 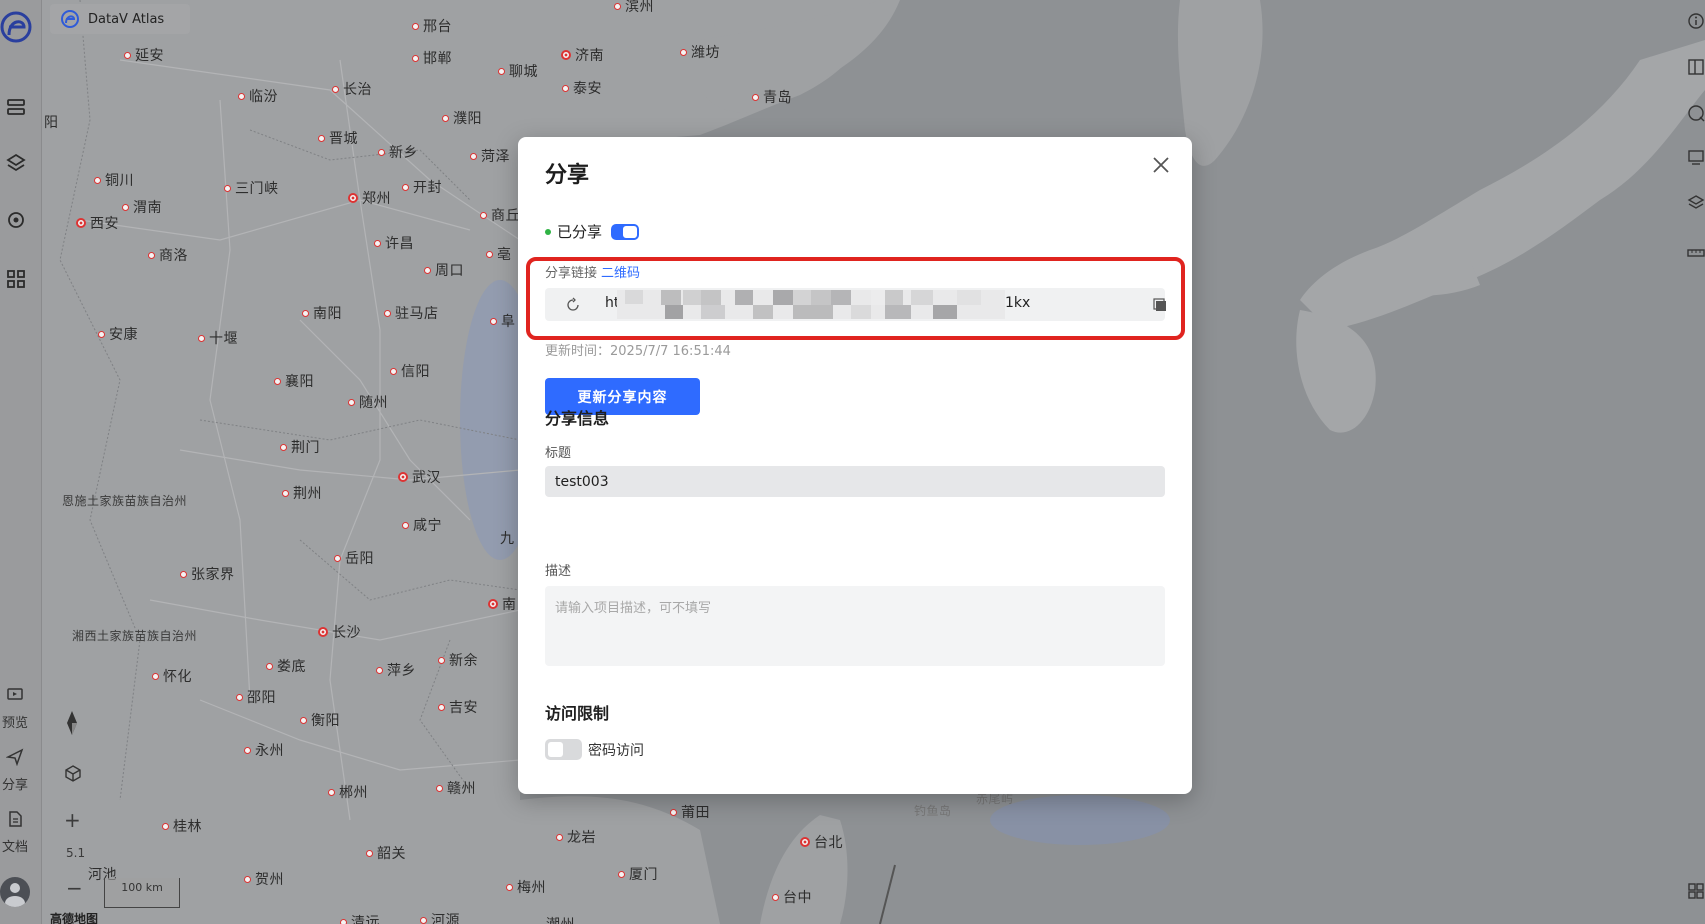 What do you see at coordinates (558, 453) in the screenshot?
I see `title-field-label: 标题` at bounding box center [558, 453].